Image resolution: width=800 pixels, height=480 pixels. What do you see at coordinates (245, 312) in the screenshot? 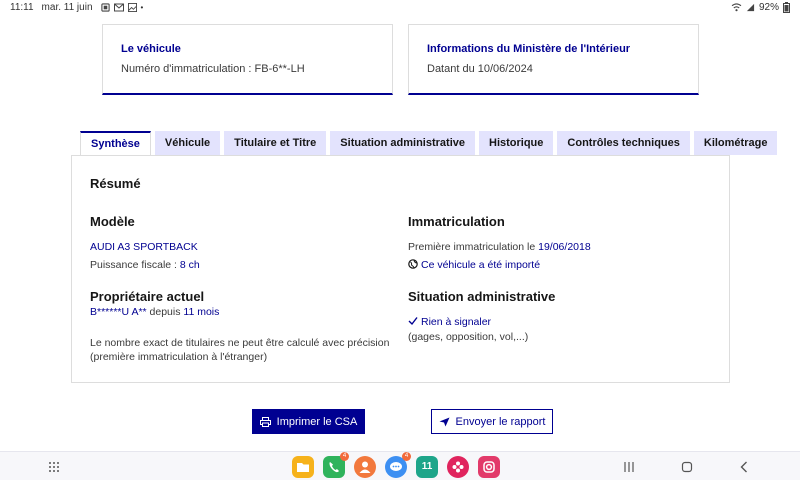
I see `owner-line: B******U A** depuis 11 mois` at bounding box center [245, 312].